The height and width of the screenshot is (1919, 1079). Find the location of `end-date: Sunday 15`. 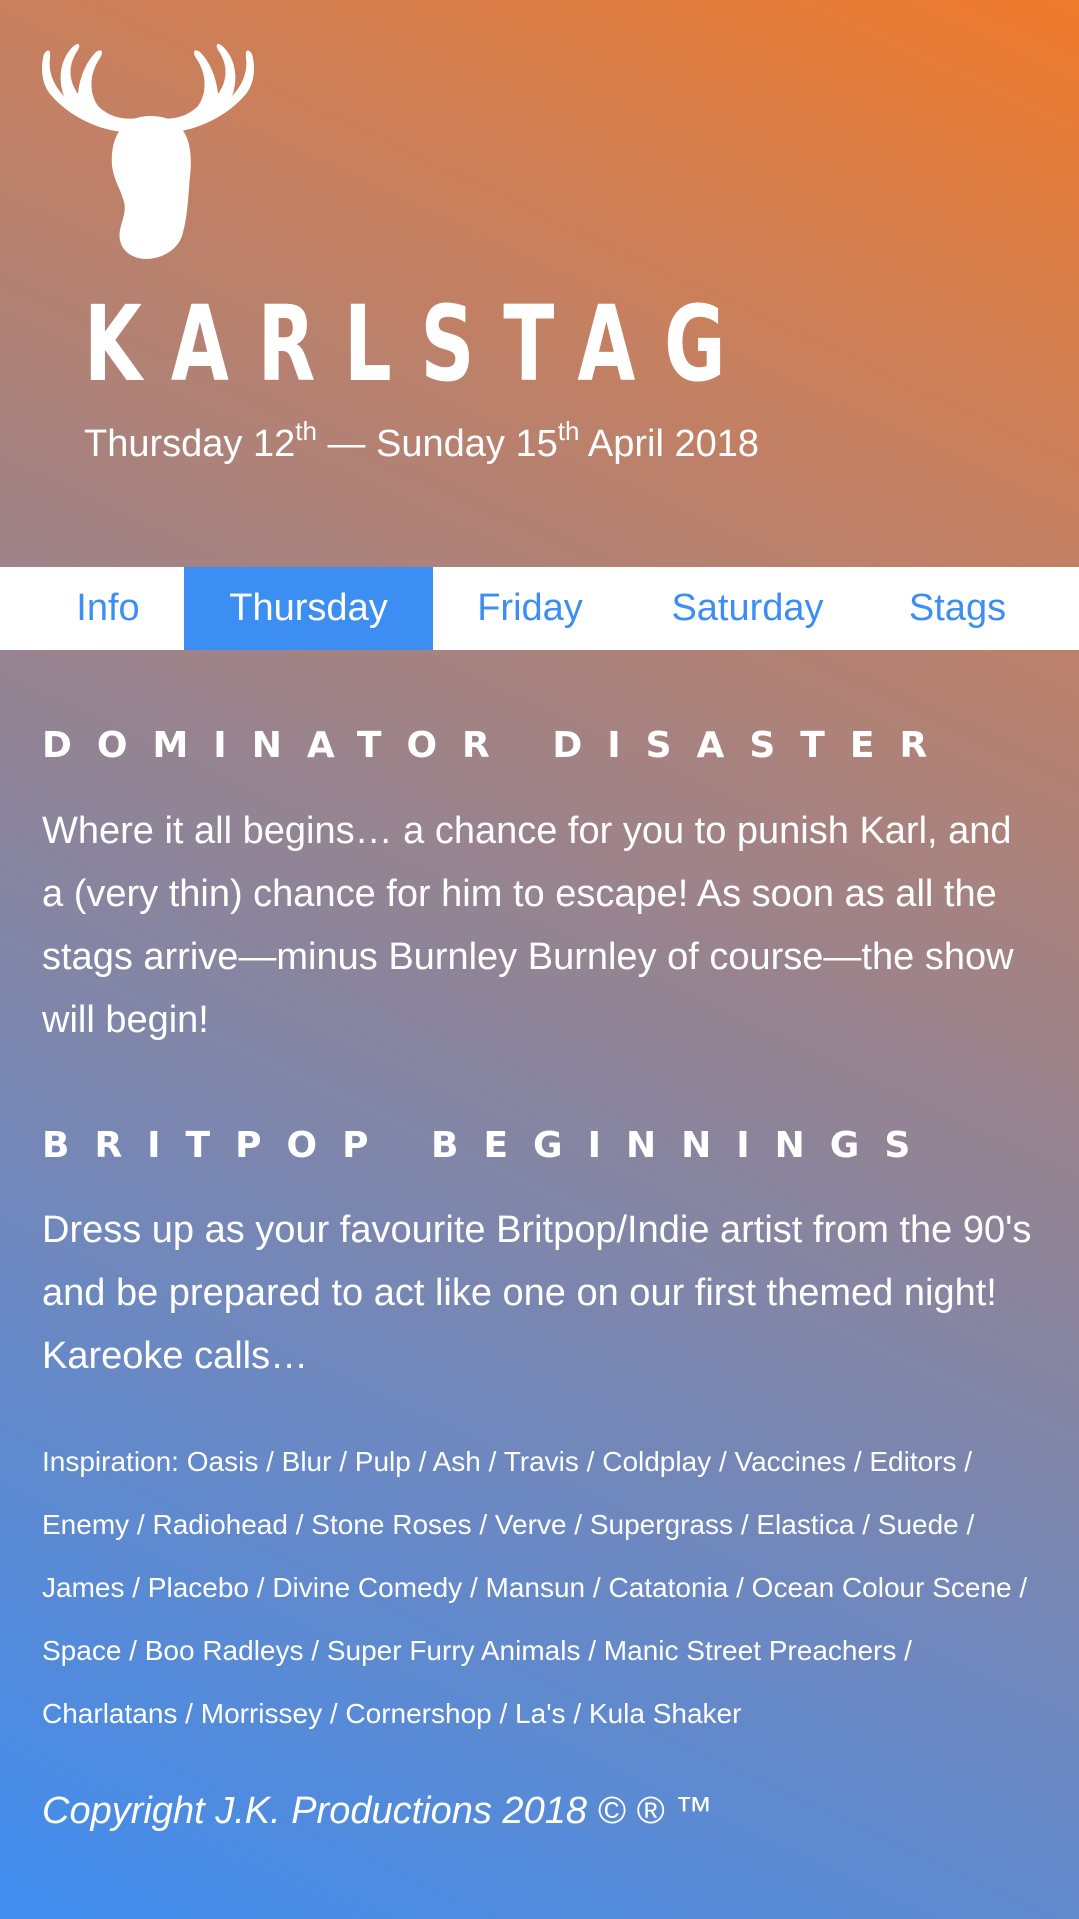

end-date: Sunday 15 is located at coordinates (467, 444).